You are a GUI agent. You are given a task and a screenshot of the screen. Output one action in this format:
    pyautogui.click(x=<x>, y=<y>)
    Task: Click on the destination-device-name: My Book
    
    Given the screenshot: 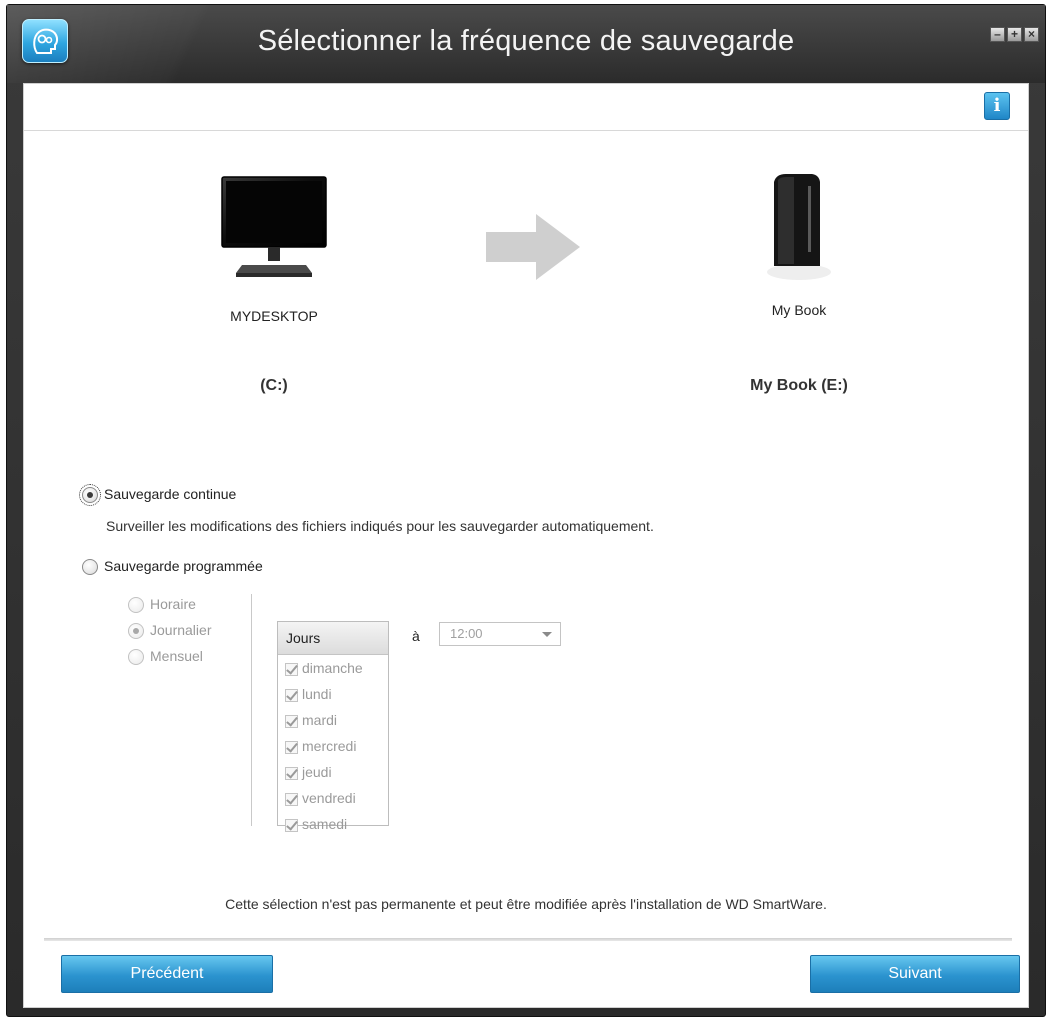 What is the action you would take?
    pyautogui.click(x=799, y=310)
    